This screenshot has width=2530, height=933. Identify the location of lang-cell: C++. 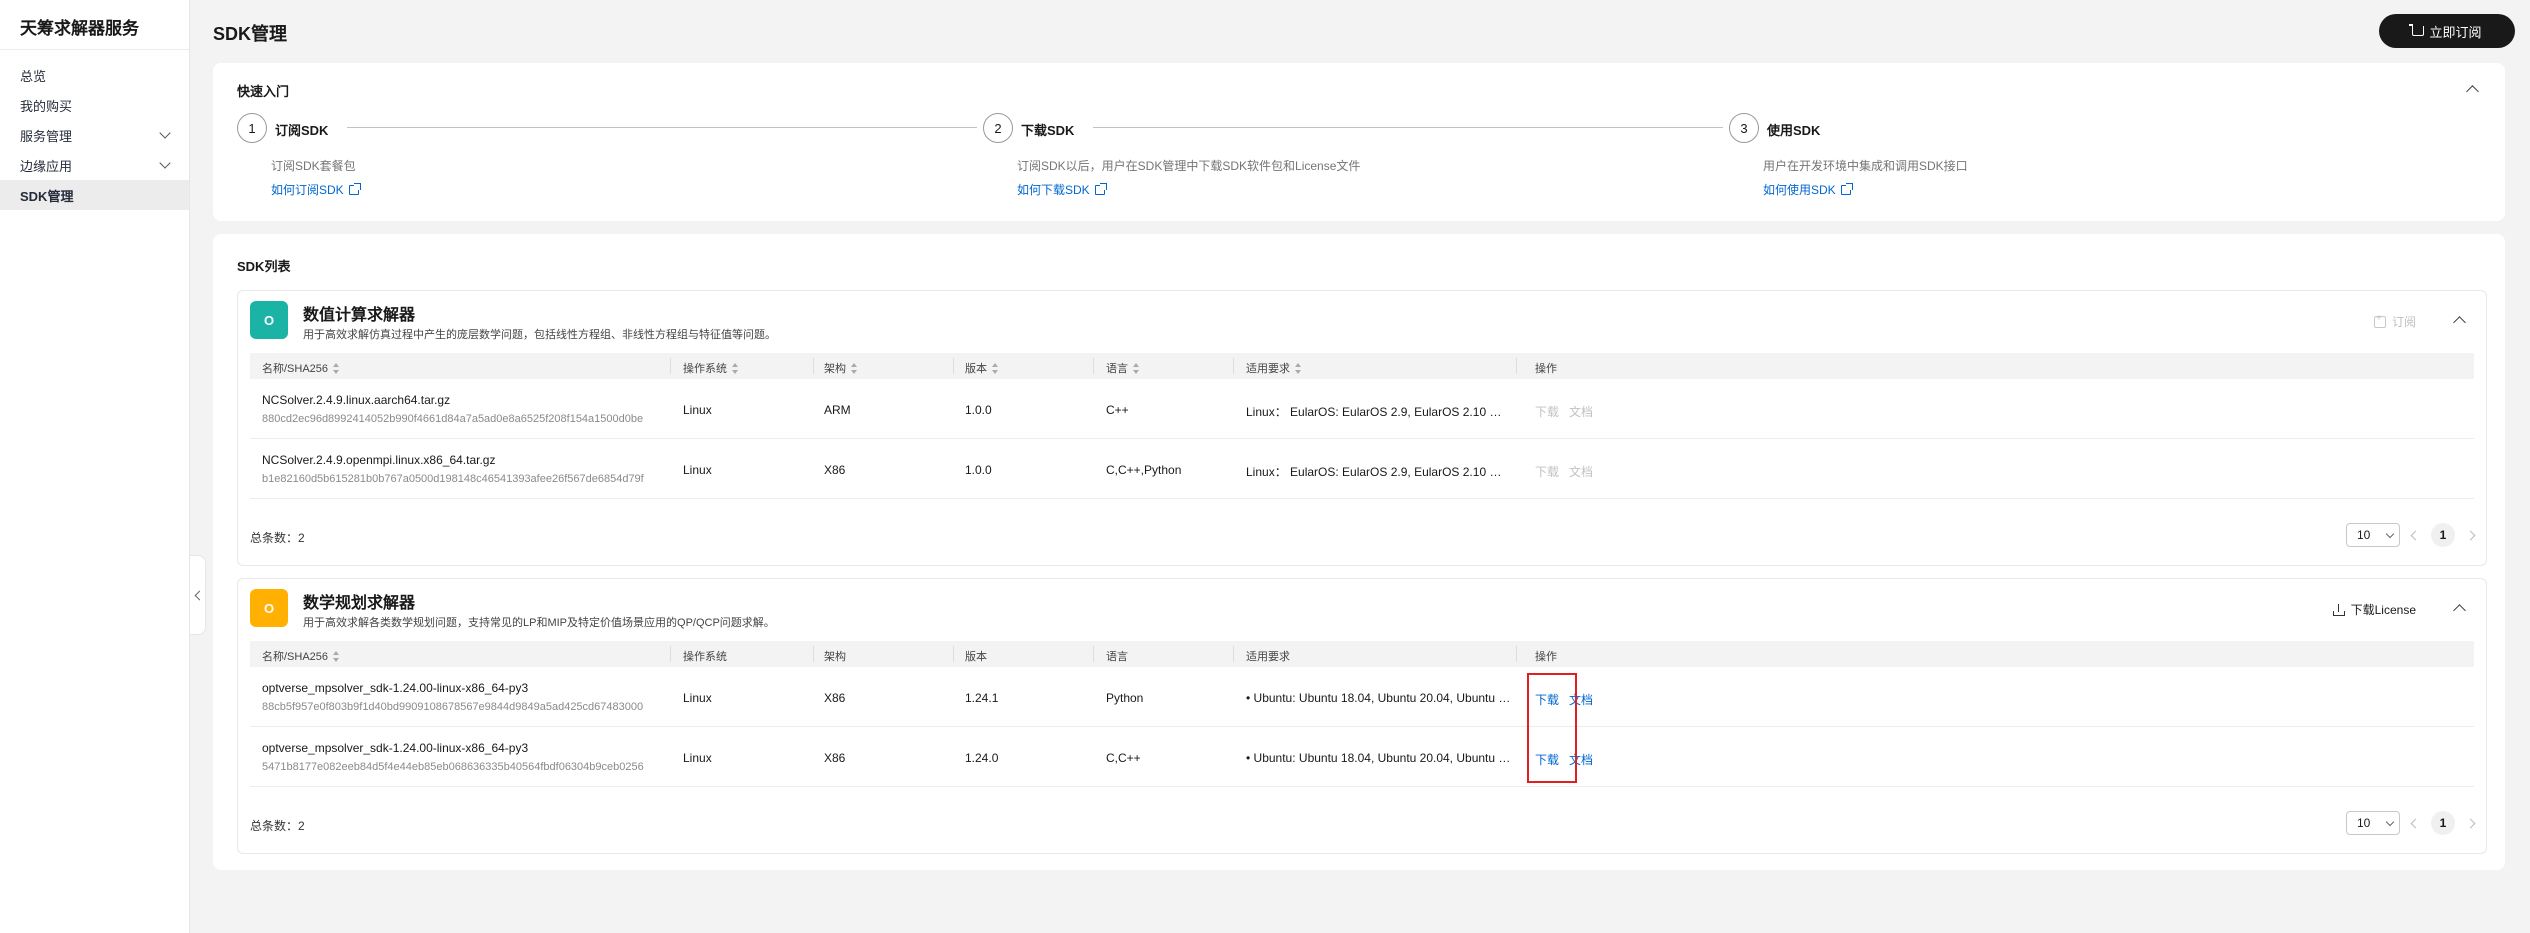
(1117, 410).